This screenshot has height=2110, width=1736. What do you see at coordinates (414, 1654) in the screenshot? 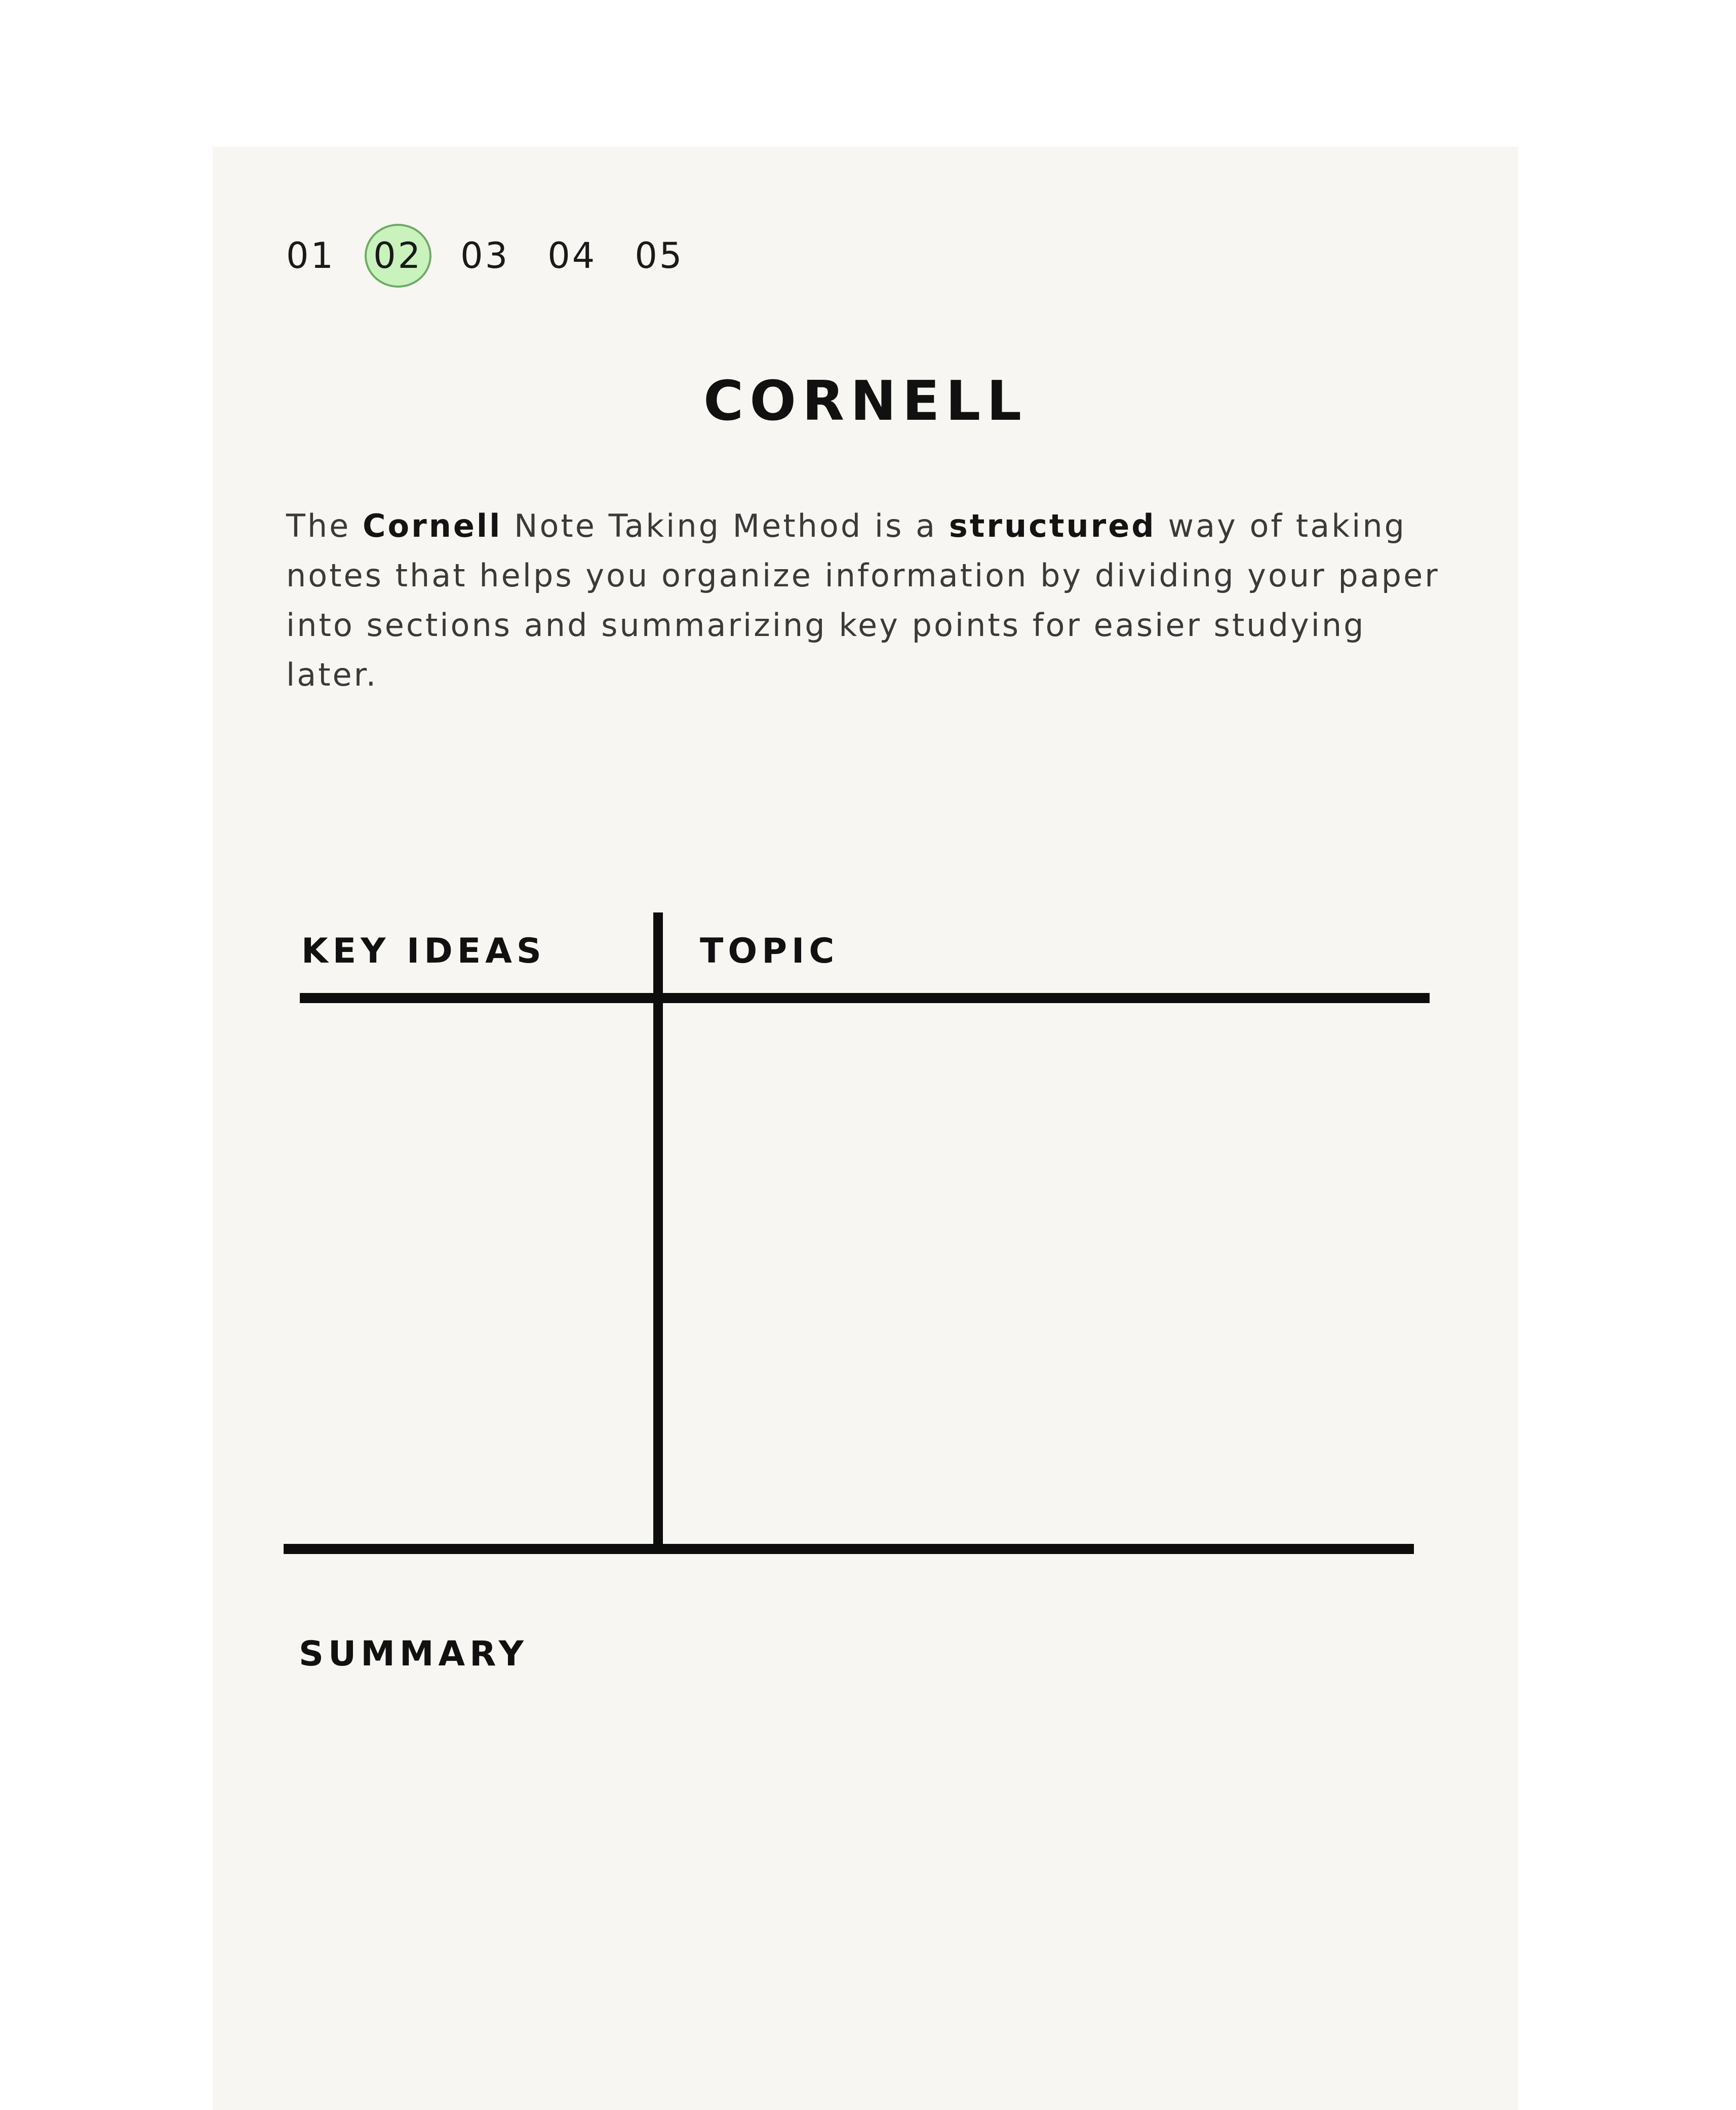
I see `summary-label: SUMMARY` at bounding box center [414, 1654].